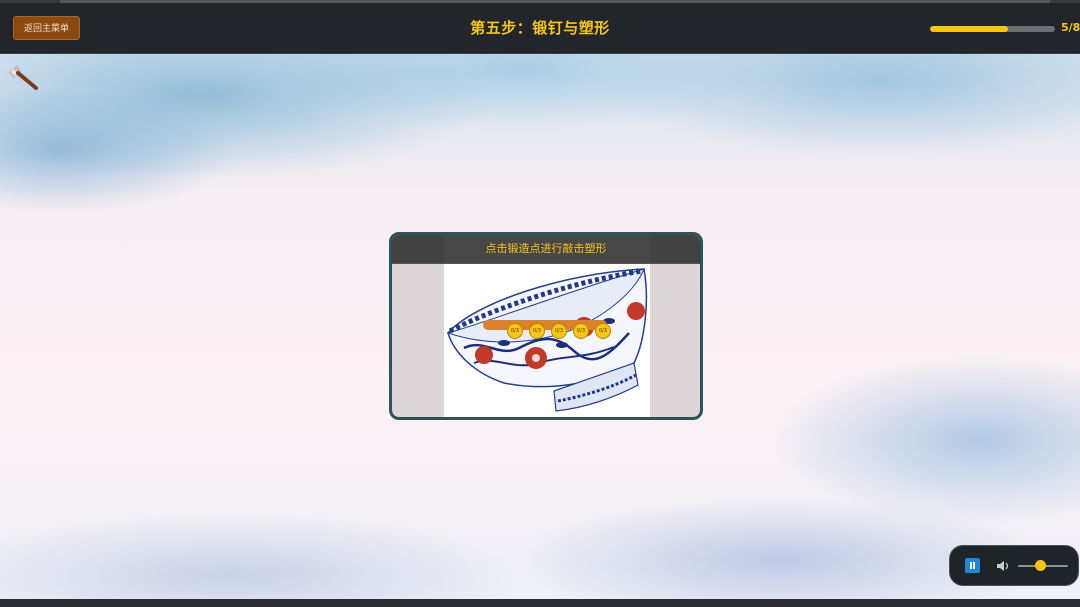  I want to click on audio-controls, so click(1014, 565).